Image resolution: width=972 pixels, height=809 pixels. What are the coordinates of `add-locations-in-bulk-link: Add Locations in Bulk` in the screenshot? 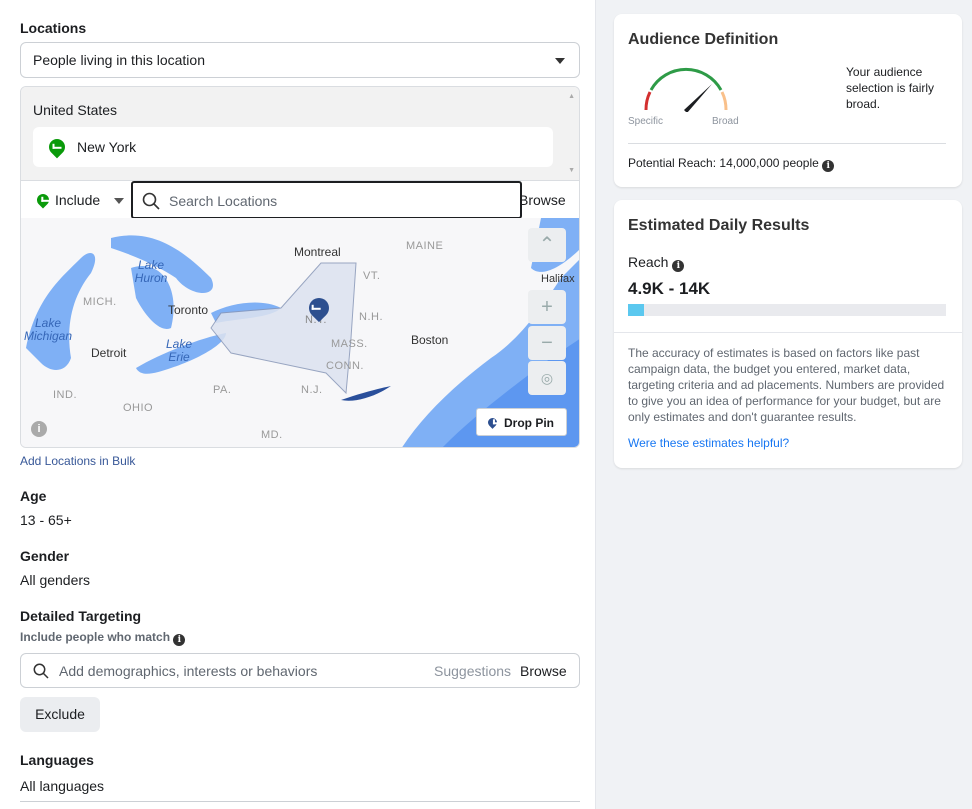 It's located at (77, 461).